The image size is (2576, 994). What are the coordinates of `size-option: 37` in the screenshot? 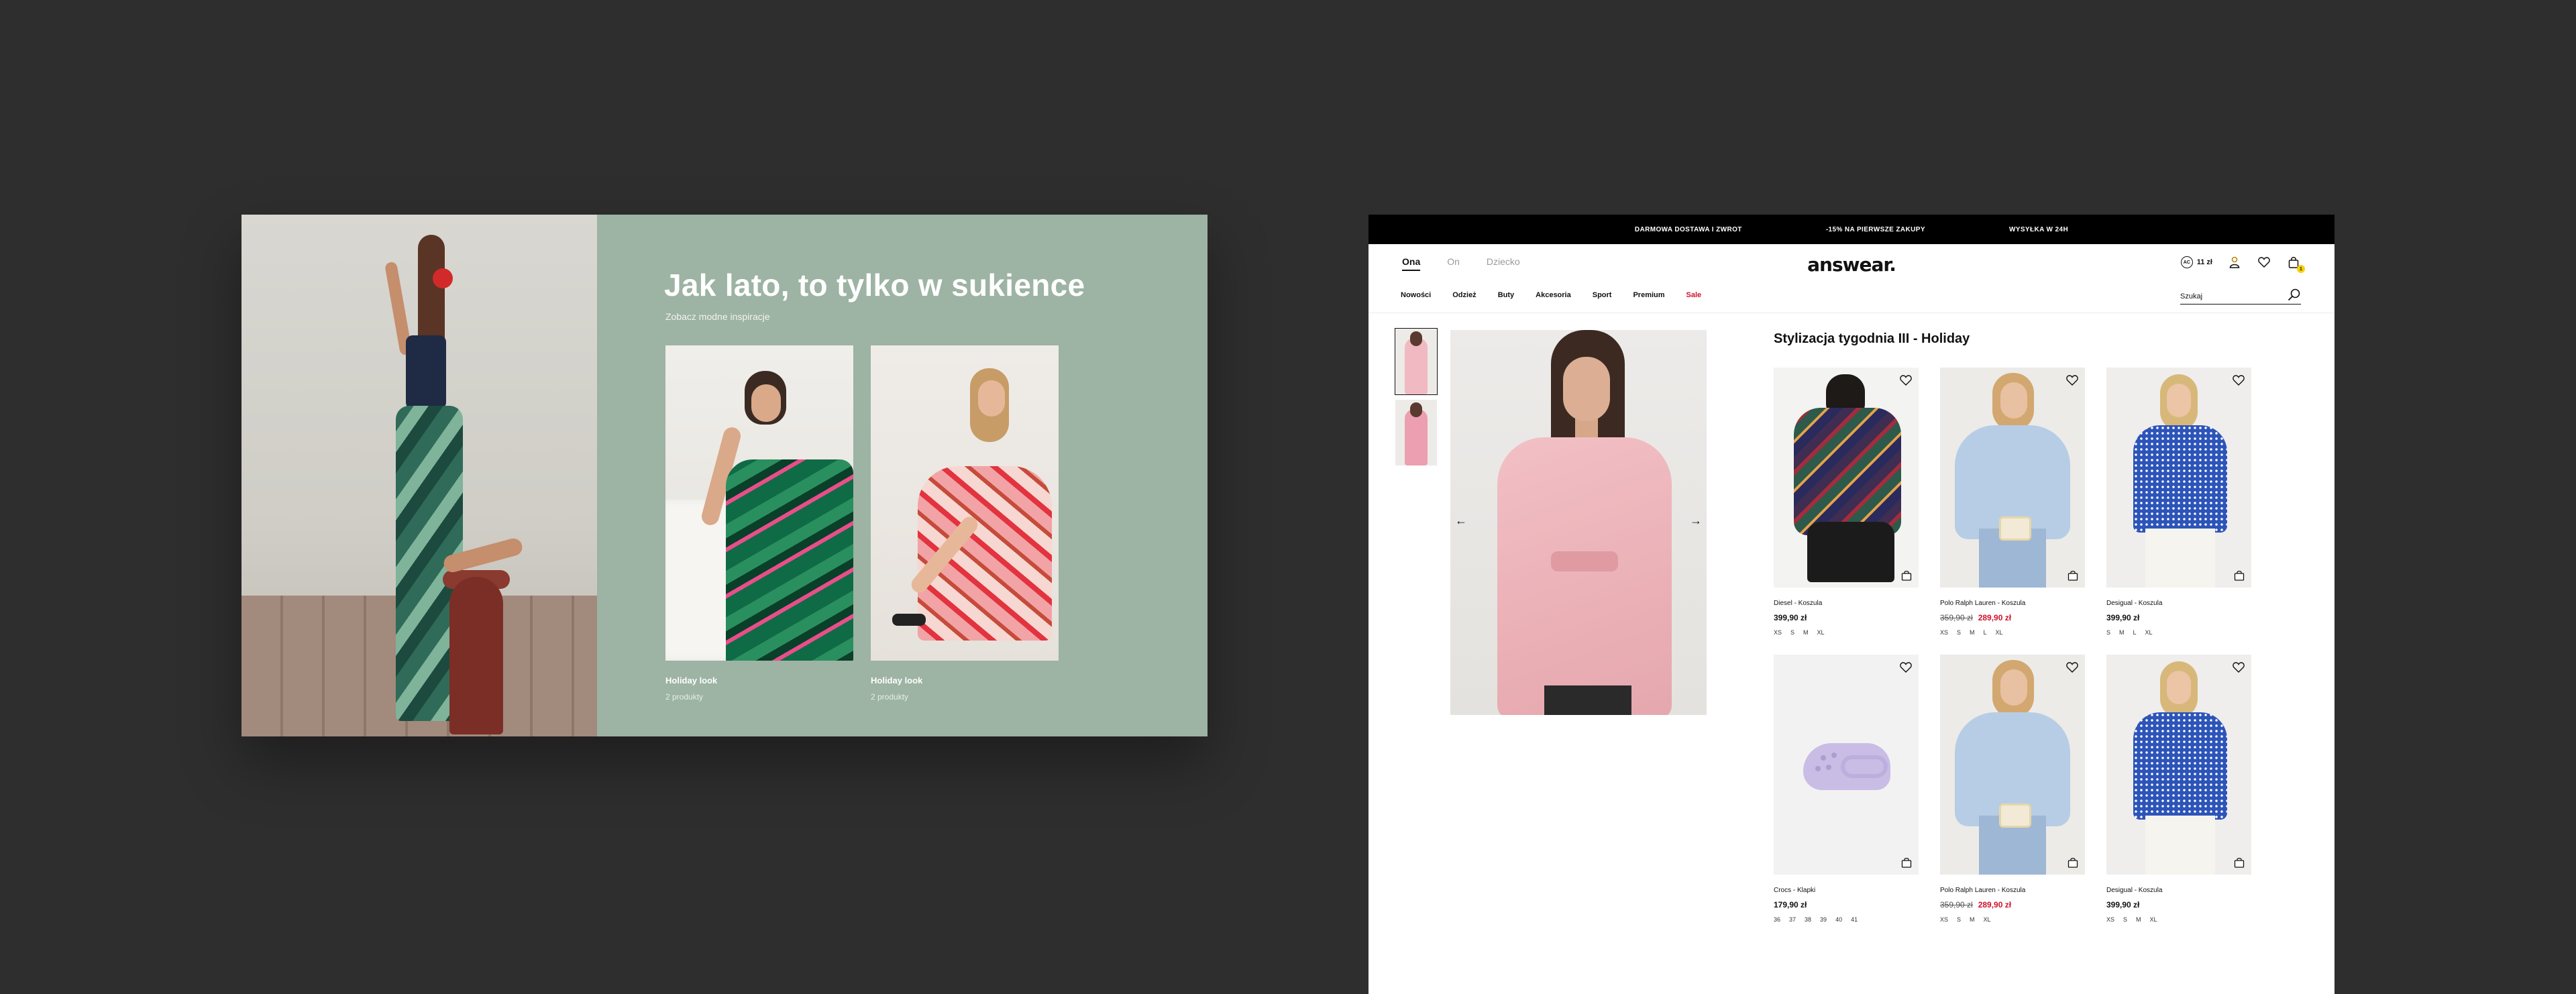 It's located at (1792, 920).